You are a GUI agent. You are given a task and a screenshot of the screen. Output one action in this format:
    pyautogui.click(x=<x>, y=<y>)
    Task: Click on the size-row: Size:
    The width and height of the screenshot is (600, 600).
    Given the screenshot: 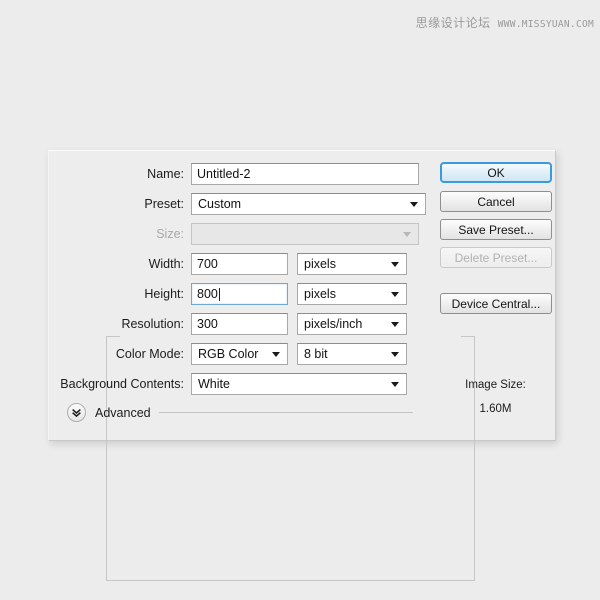 What is the action you would take?
    pyautogui.click(x=234, y=234)
    